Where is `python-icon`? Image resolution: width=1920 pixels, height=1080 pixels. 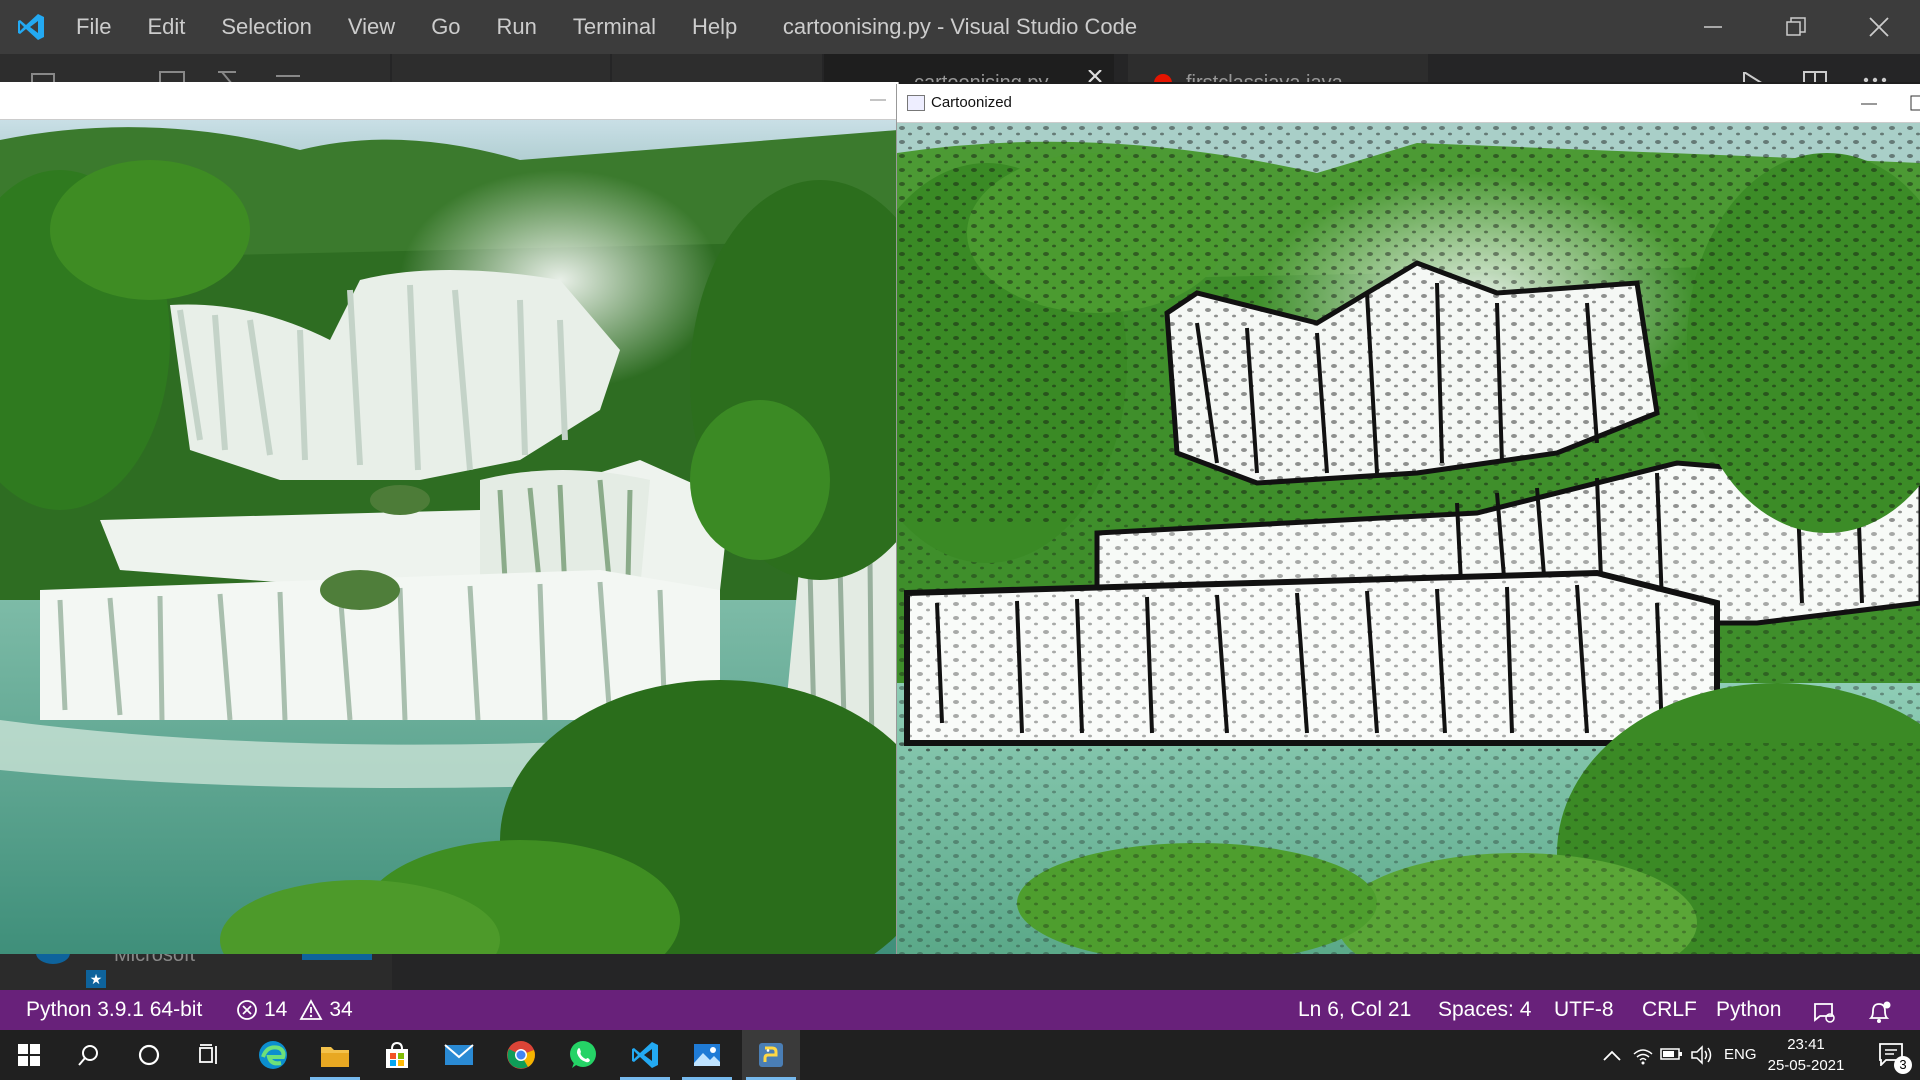 python-icon is located at coordinates (771, 1055).